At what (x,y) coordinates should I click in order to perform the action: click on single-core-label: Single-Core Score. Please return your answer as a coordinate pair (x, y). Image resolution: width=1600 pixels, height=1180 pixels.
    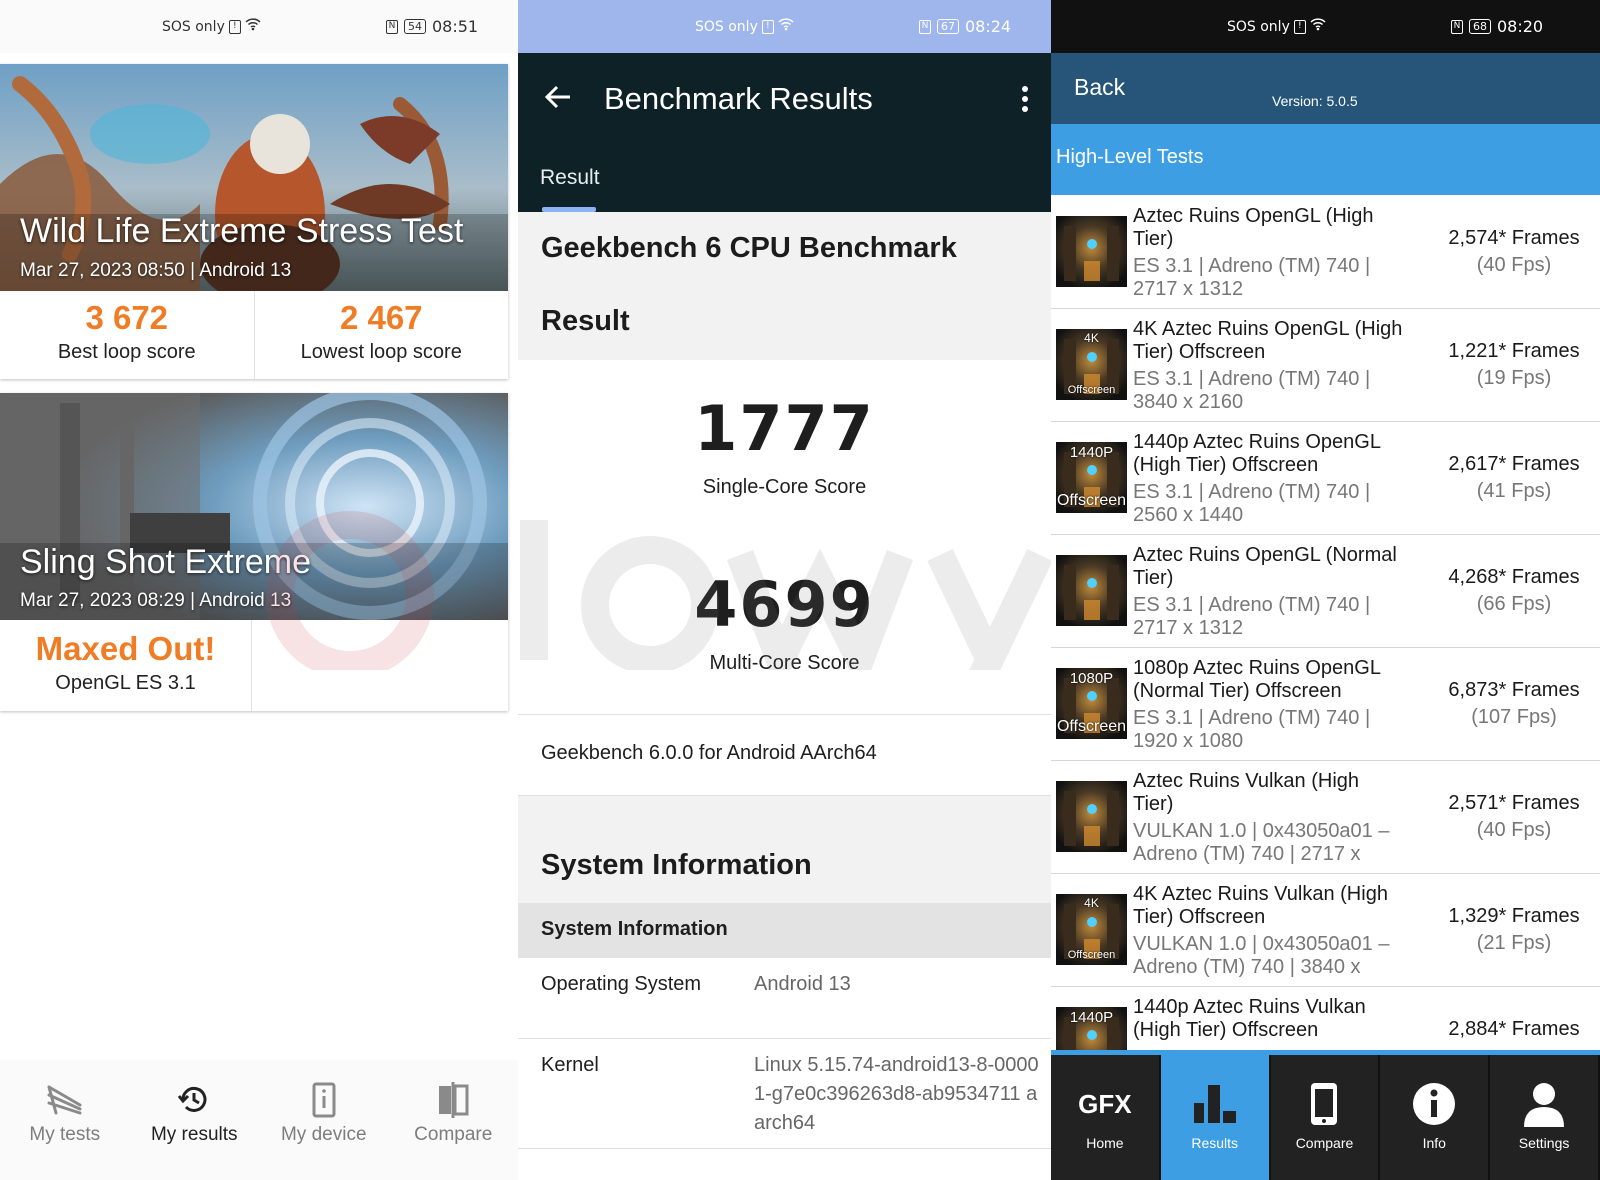
    Looking at the image, I should click on (784, 487).